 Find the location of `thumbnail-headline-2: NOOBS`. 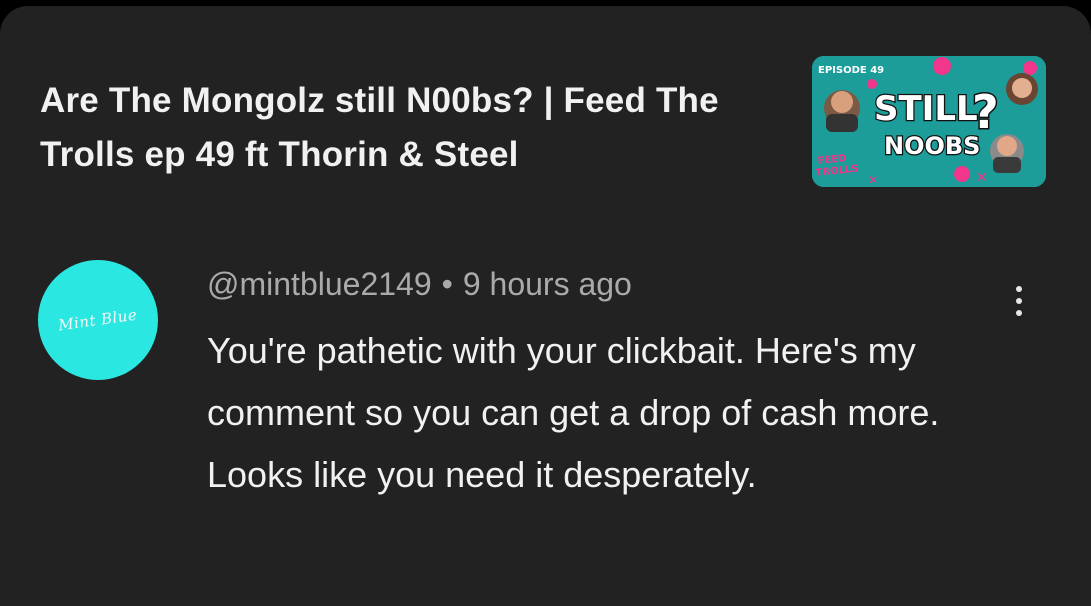

thumbnail-headline-2: NOOBS is located at coordinates (932, 146).